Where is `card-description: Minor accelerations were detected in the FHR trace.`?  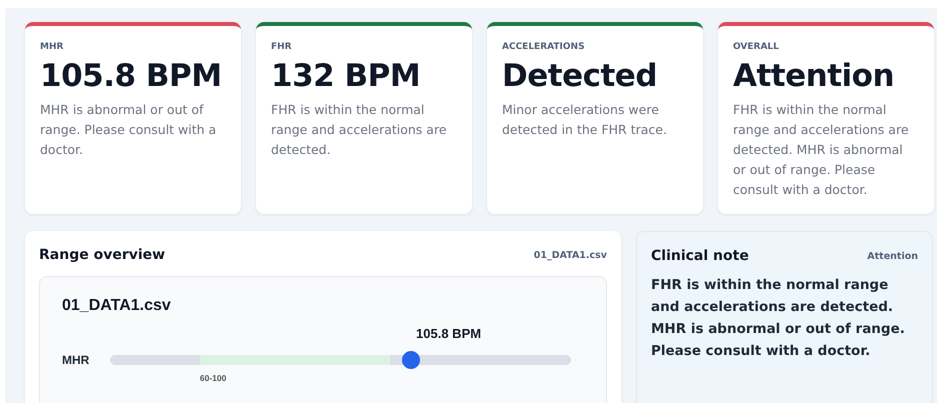
card-description: Minor accelerations were detected in the FHR trace. is located at coordinates (585, 120).